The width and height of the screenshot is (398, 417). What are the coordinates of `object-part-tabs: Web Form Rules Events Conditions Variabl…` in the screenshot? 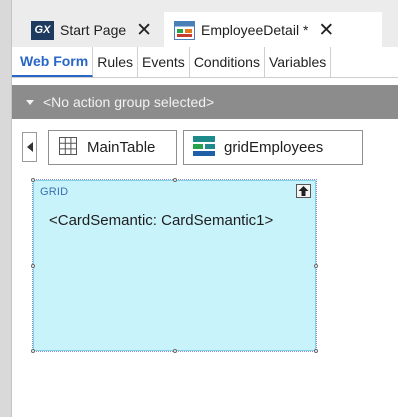 It's located at (205, 62).